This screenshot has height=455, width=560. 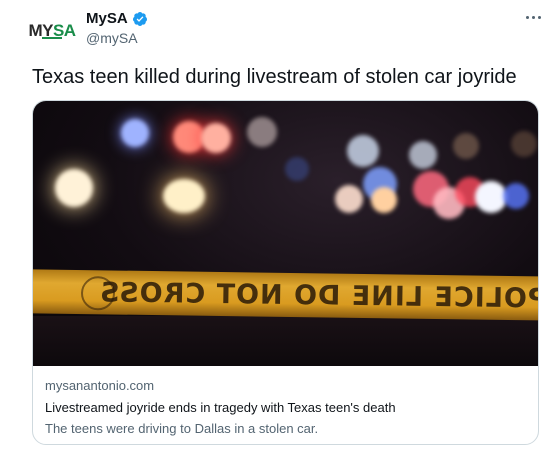 I want to click on police-tape: POLICE LINE DO NOT CROSS, so click(x=286, y=295).